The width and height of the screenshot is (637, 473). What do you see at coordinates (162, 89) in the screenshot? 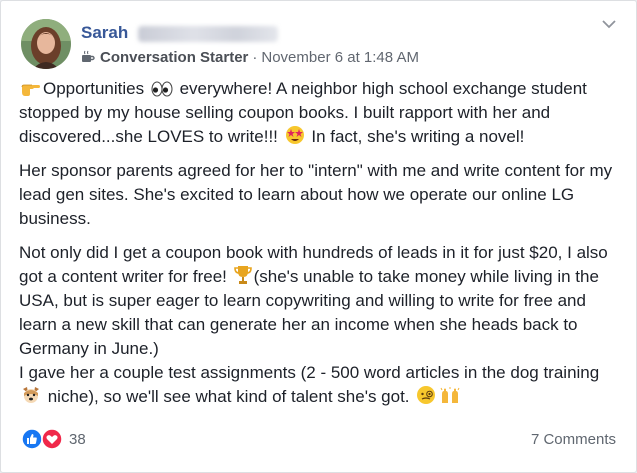
I see `eyes-icon` at bounding box center [162, 89].